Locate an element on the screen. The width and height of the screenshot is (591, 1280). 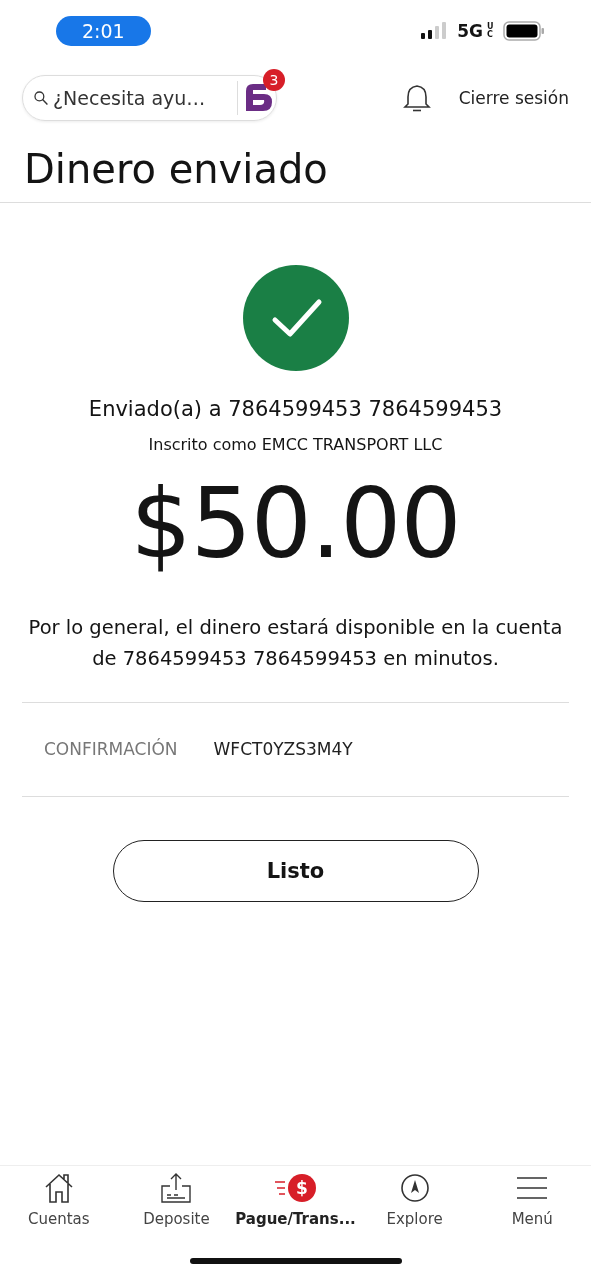
recipient-text: Enviado(a) a 7864599453 7864599453 is located at coordinates (295, 409).